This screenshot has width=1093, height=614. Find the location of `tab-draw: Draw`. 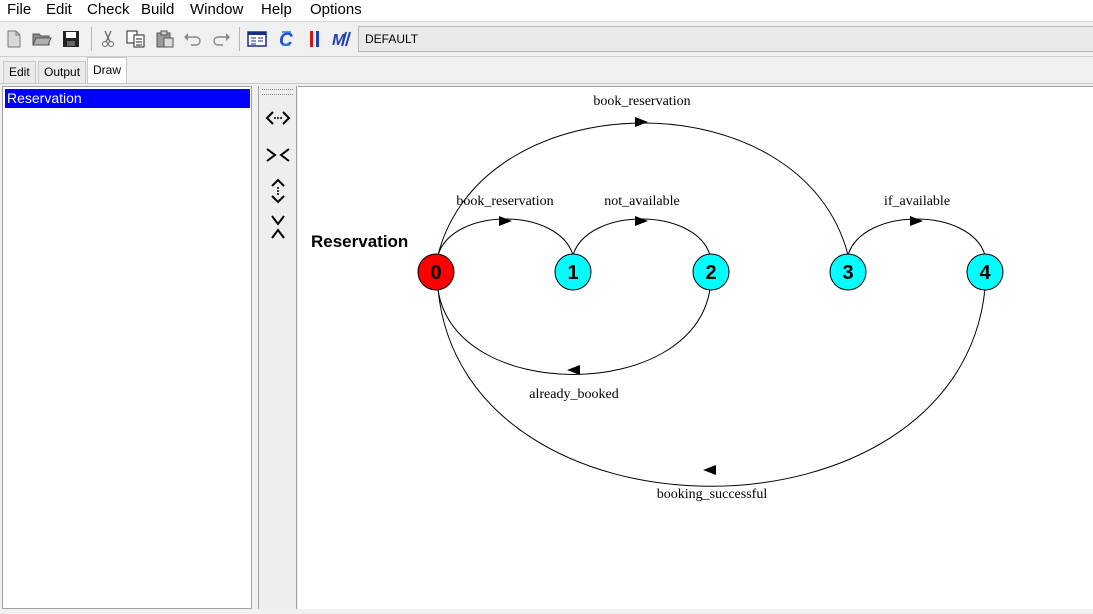

tab-draw: Draw is located at coordinates (107, 70).